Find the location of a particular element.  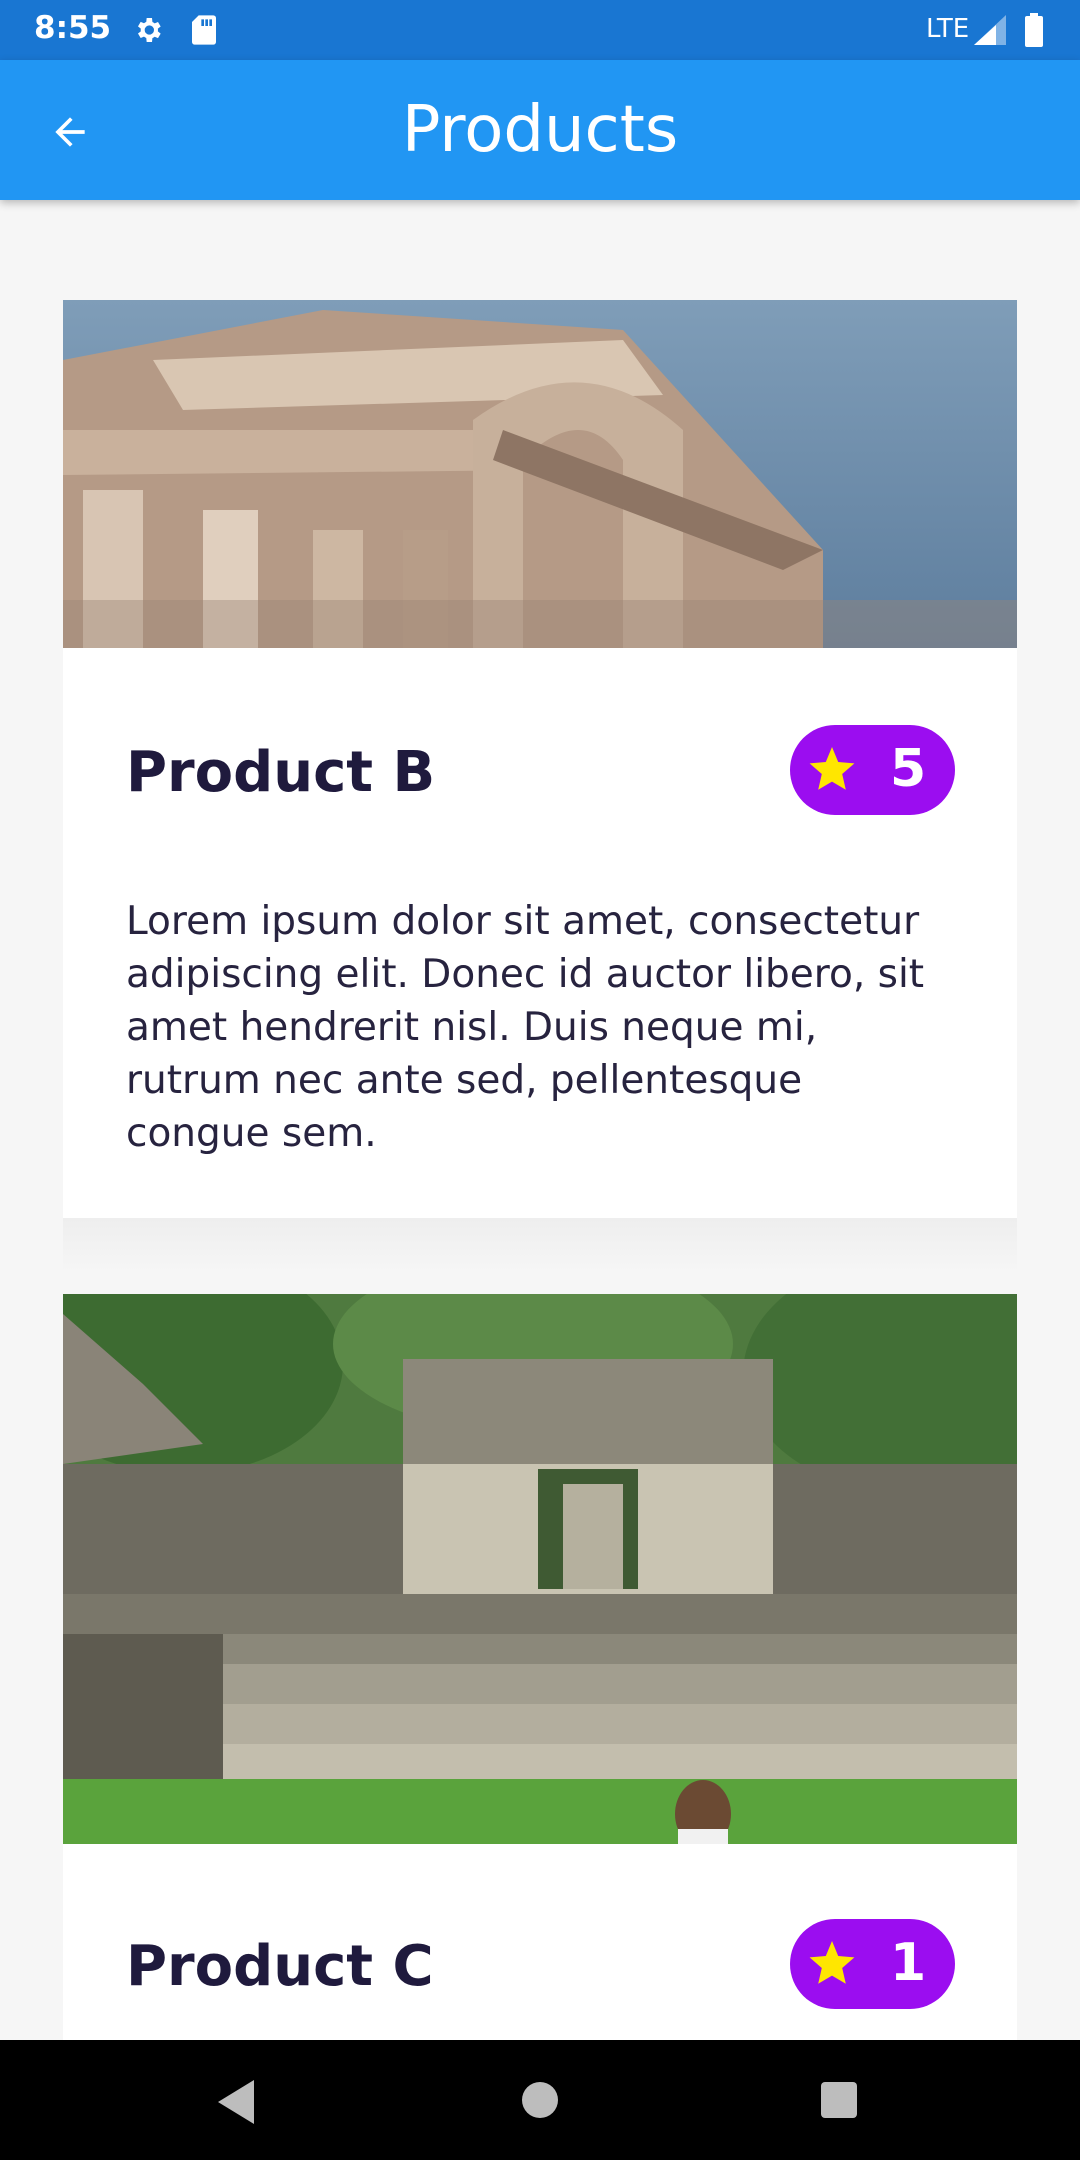

card-divider is located at coordinates (540, 1245).